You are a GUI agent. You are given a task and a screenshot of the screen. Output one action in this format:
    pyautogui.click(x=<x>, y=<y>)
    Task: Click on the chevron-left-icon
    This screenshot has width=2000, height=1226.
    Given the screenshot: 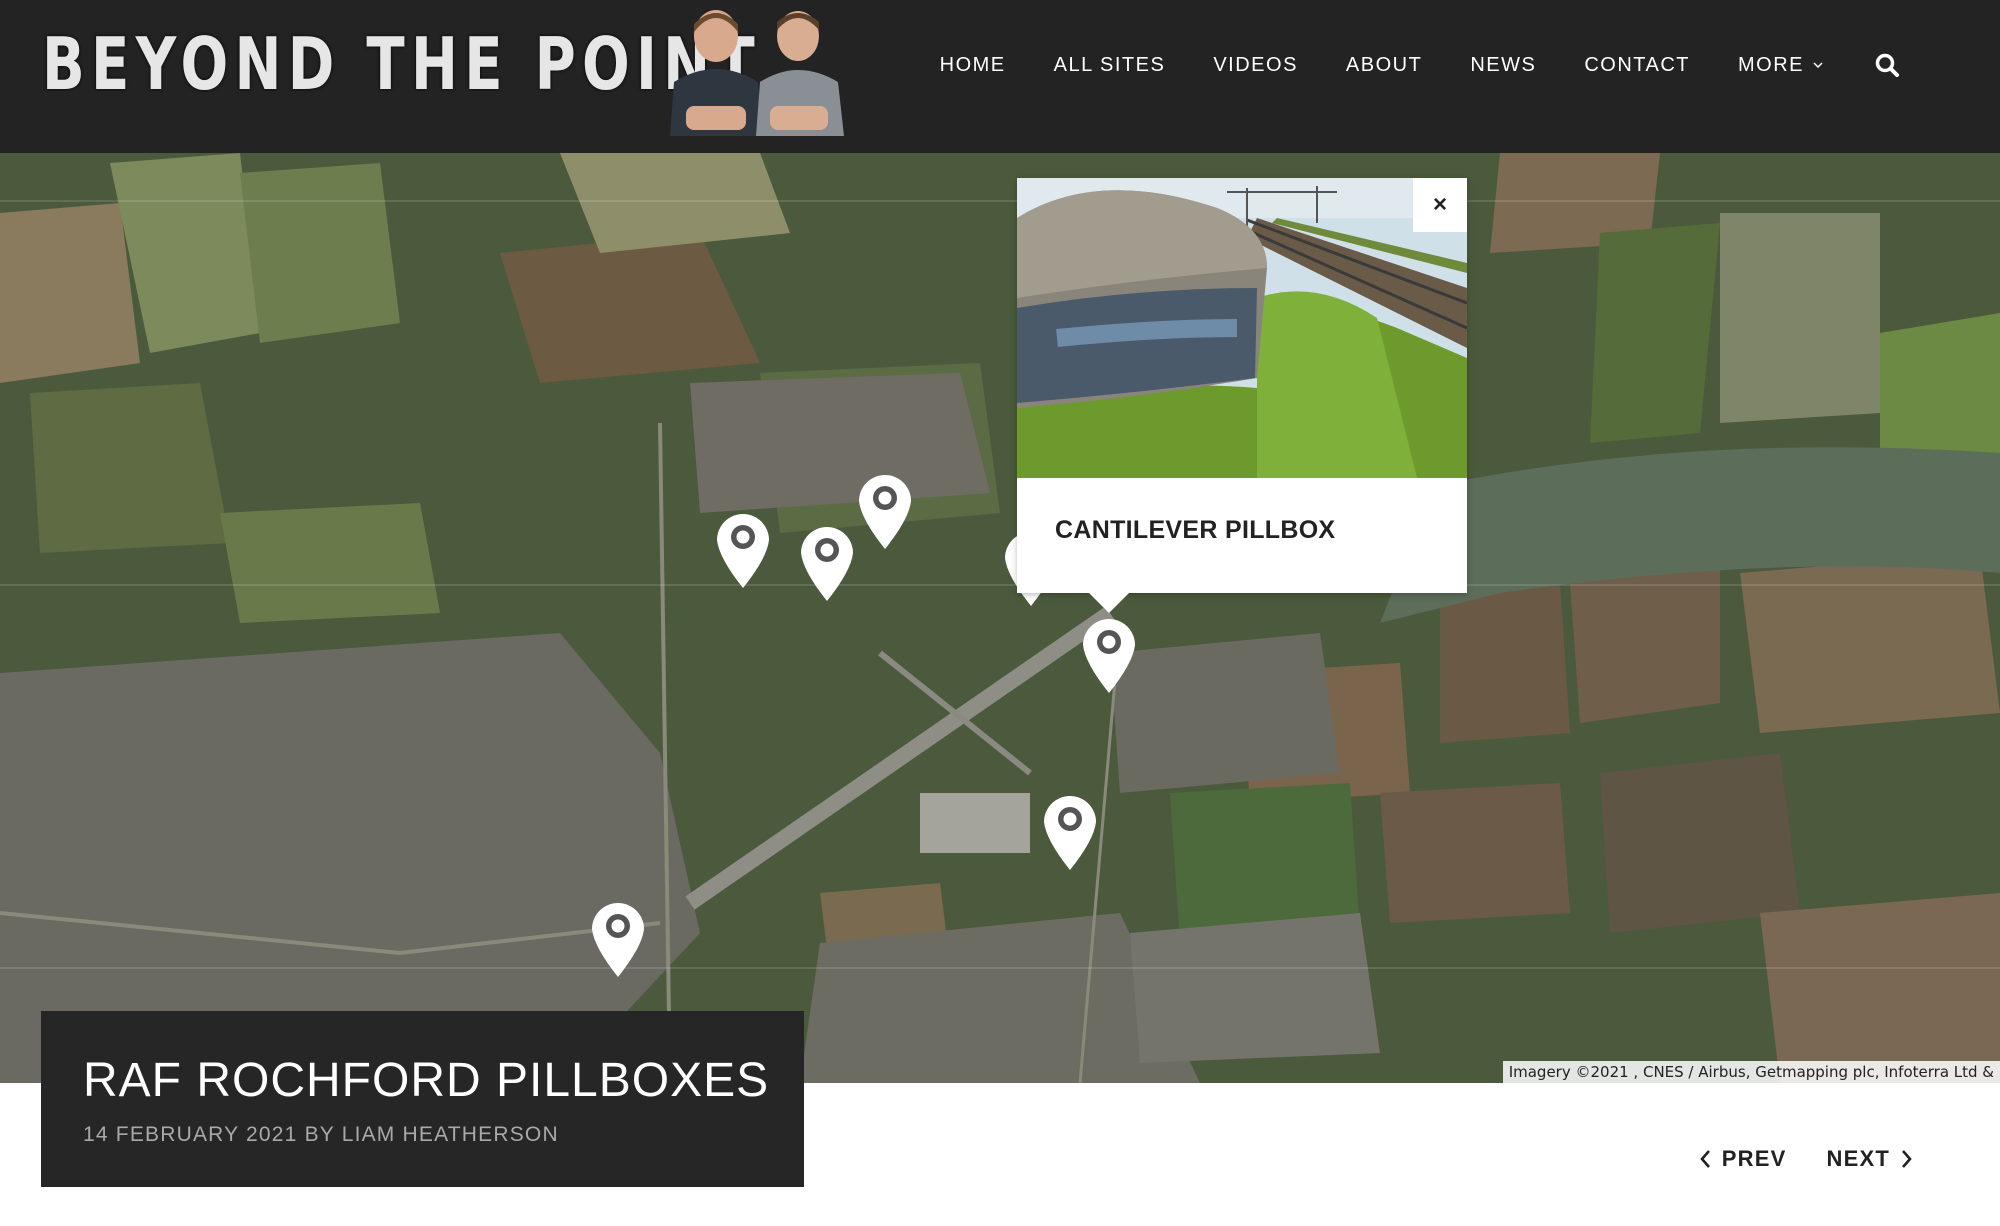 What is the action you would take?
    pyautogui.click(x=1705, y=1159)
    